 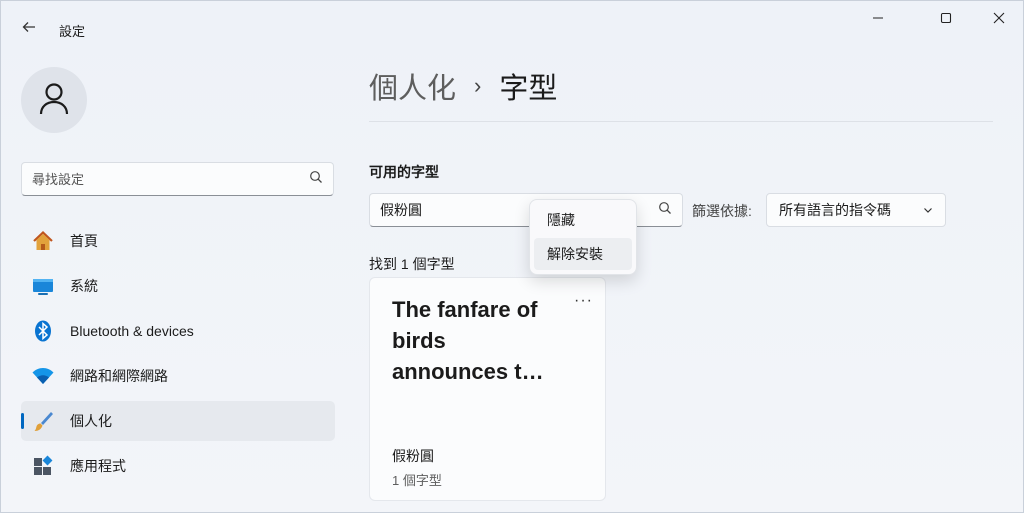 I want to click on system-icon, so click(x=43, y=286).